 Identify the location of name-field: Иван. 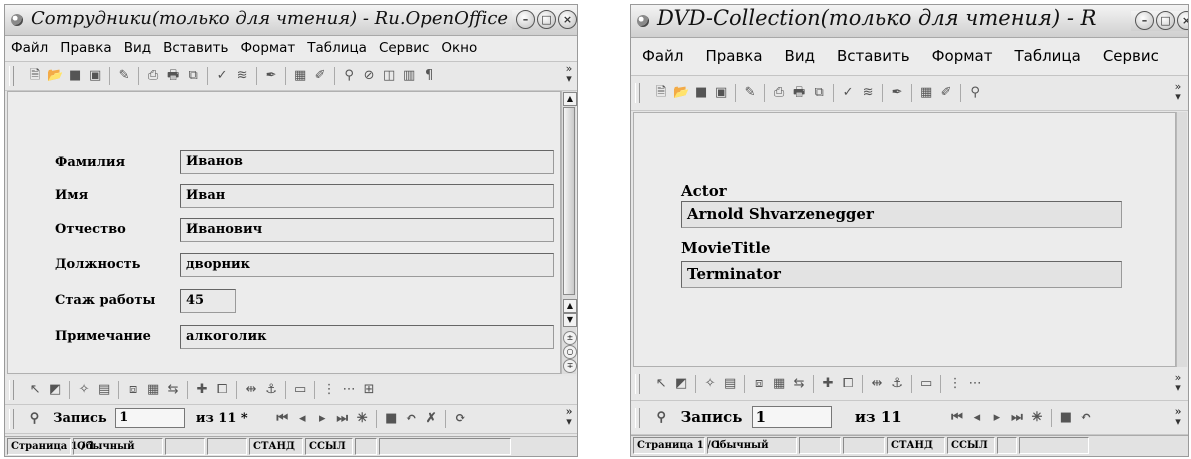
(367, 196).